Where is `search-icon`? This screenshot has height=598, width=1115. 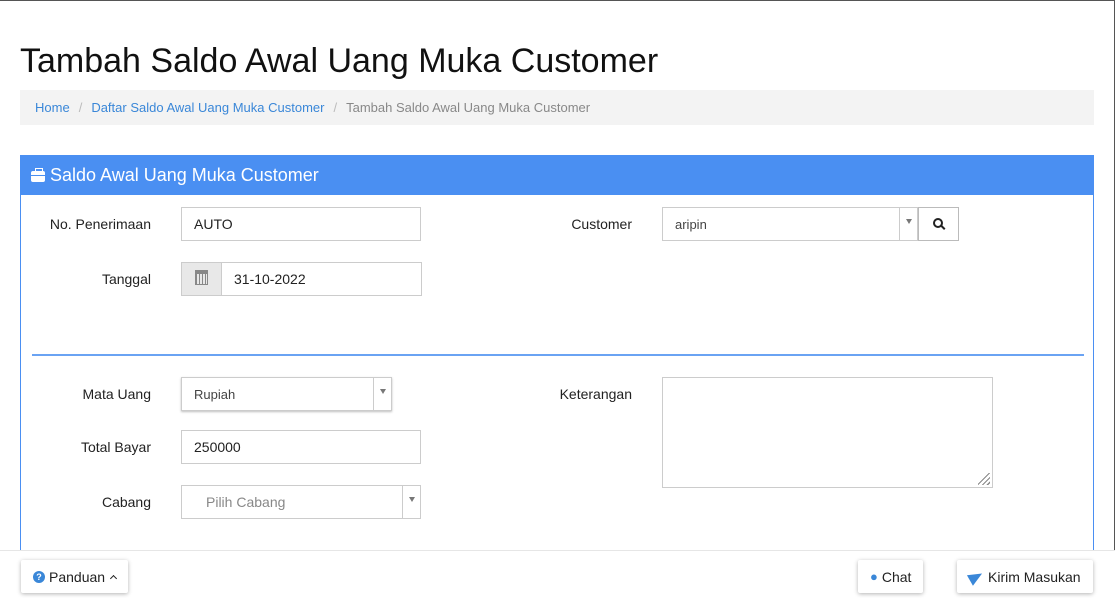 search-icon is located at coordinates (937, 223).